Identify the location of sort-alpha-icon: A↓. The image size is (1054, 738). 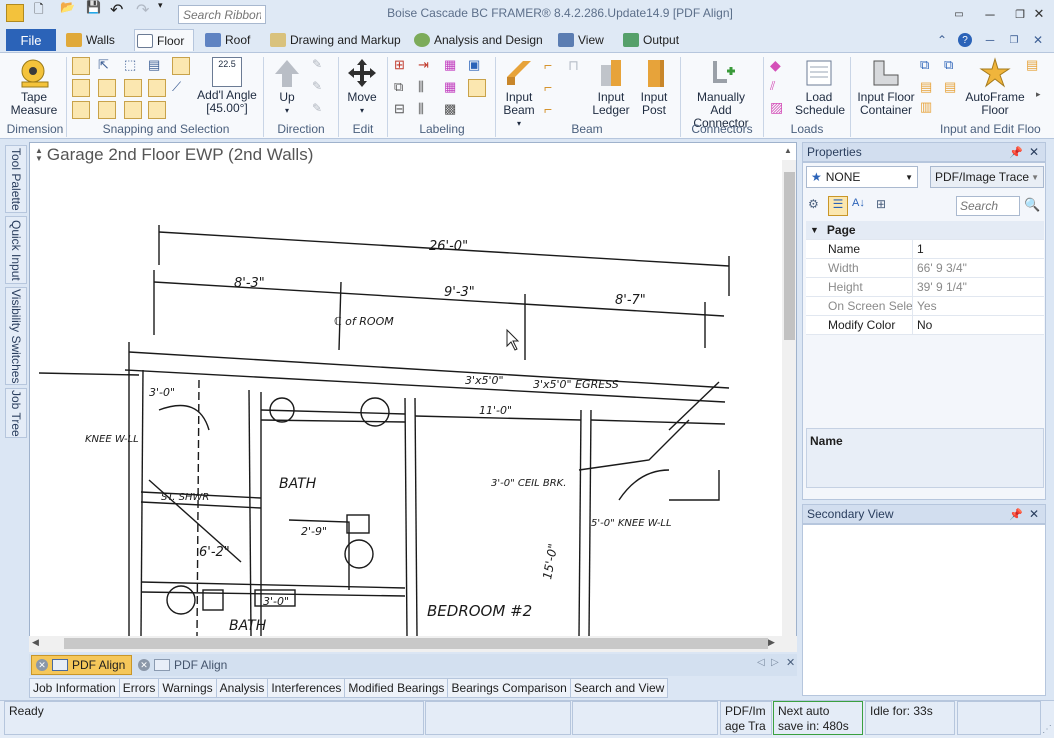
(861, 206).